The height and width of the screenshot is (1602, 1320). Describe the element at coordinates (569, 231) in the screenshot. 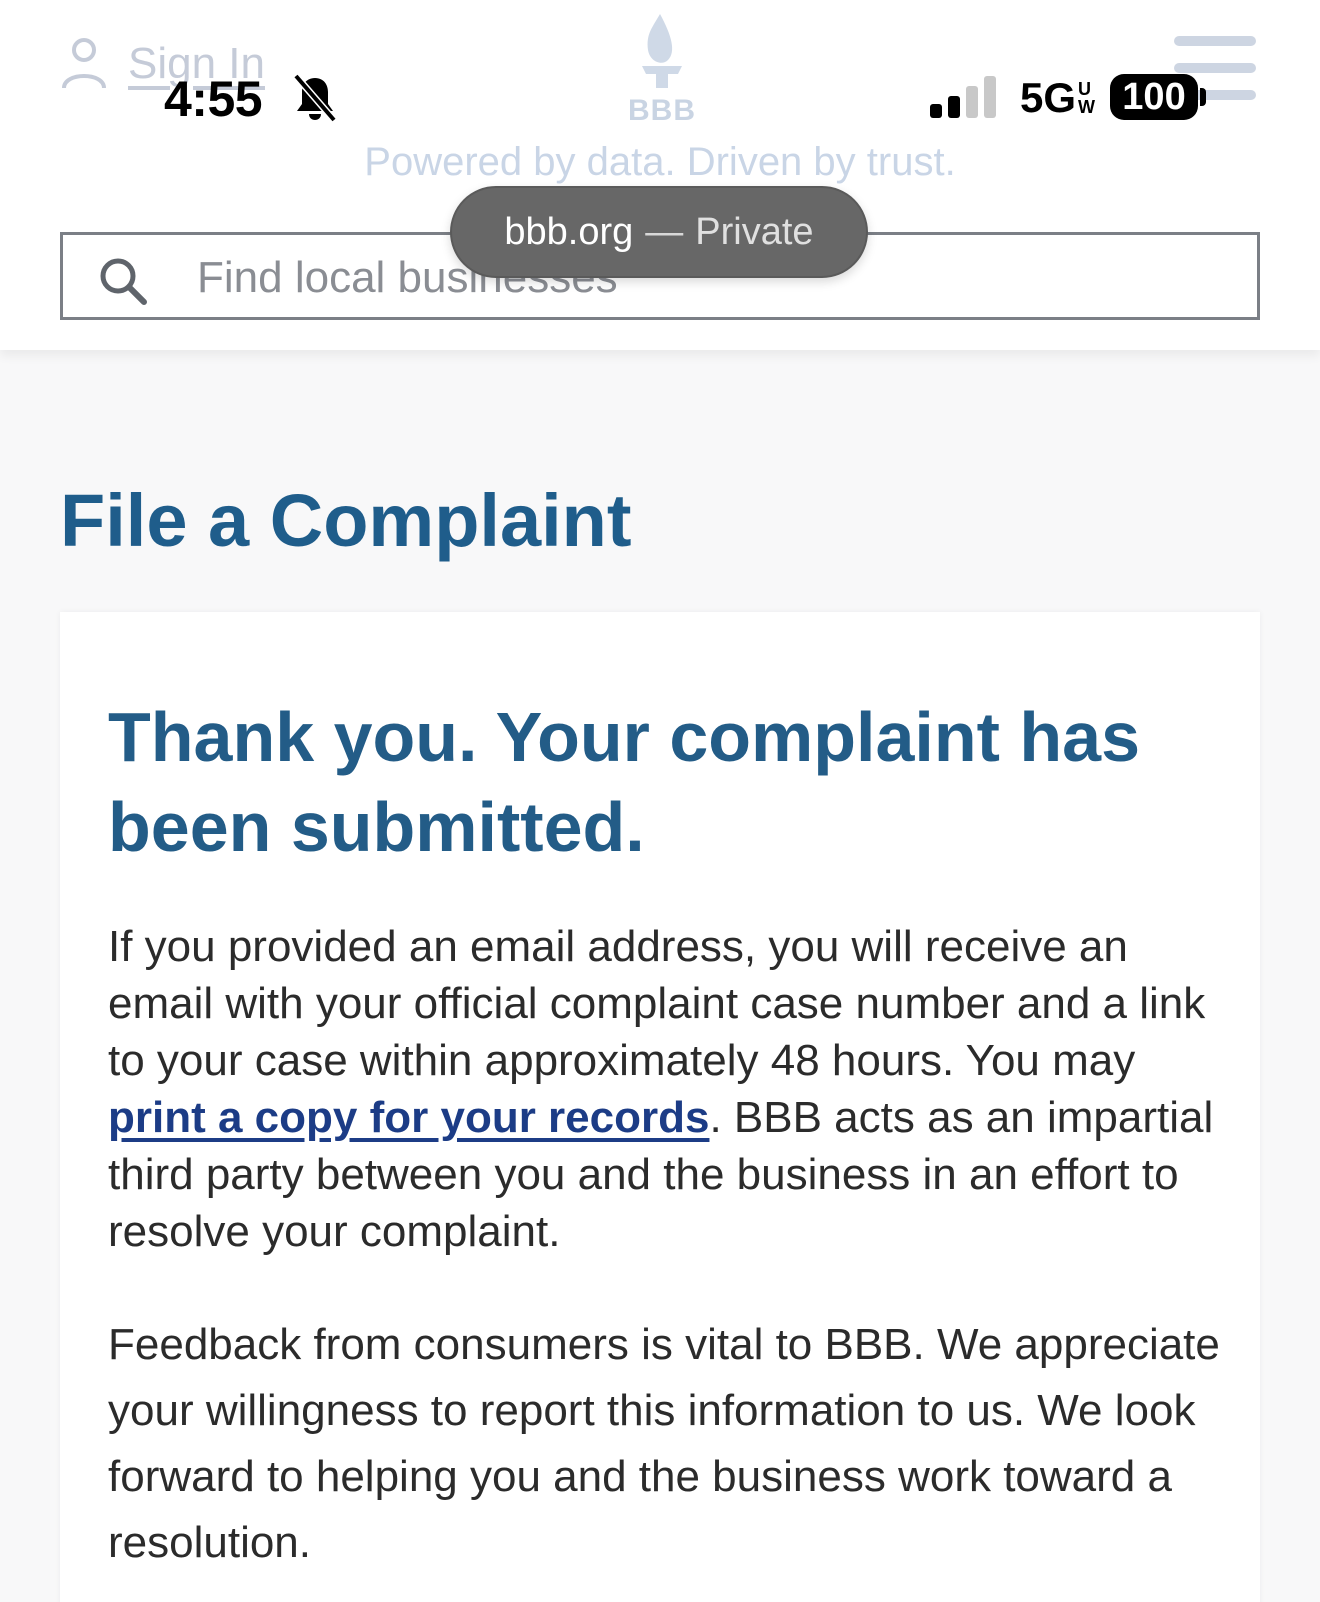

I see `url-domain: bbb.org` at that location.